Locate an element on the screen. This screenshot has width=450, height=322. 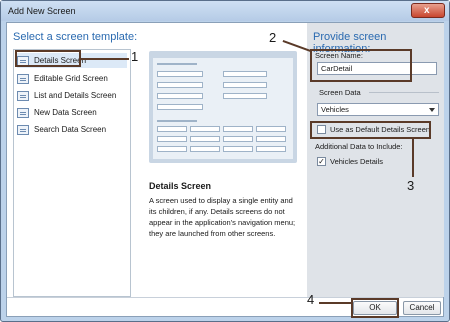
preview-header is located at coordinates (177, 64).